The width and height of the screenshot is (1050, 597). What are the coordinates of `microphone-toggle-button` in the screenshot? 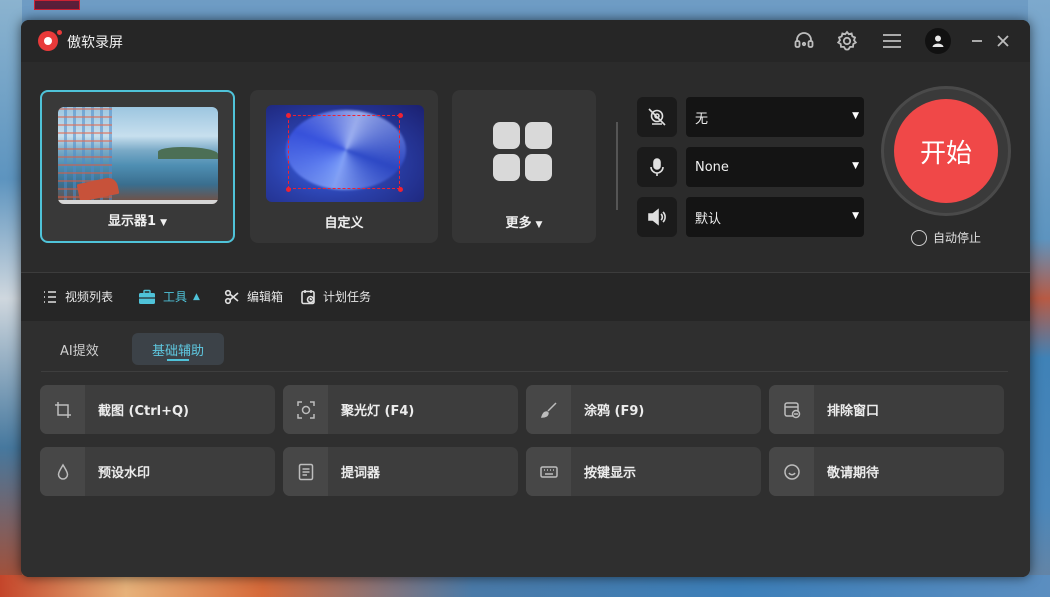 It's located at (657, 167).